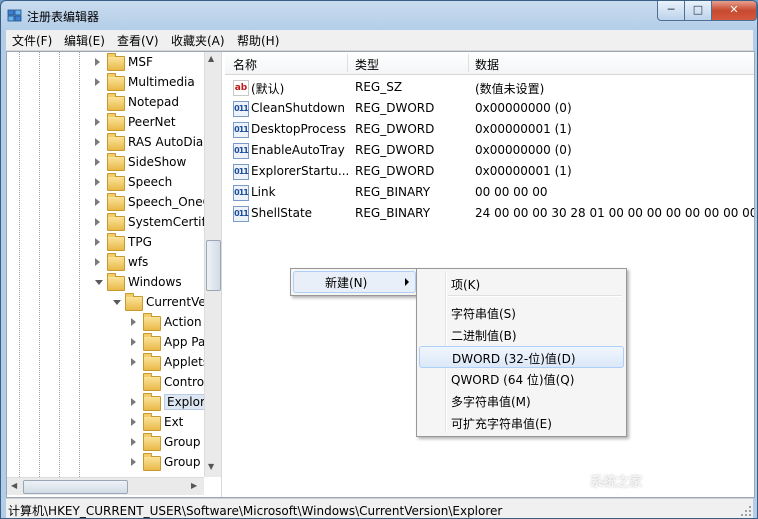  I want to click on menu-view: 查看(V), so click(138, 40).